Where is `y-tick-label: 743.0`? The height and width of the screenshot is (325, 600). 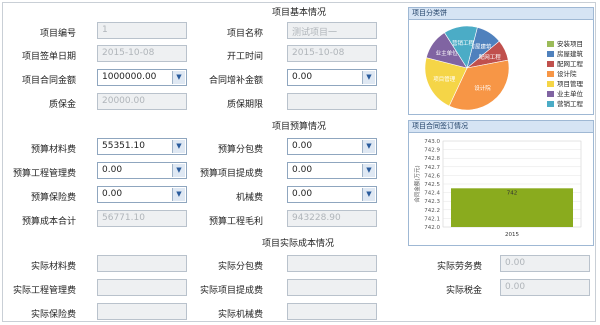 y-tick-label: 743.0 is located at coordinates (432, 142).